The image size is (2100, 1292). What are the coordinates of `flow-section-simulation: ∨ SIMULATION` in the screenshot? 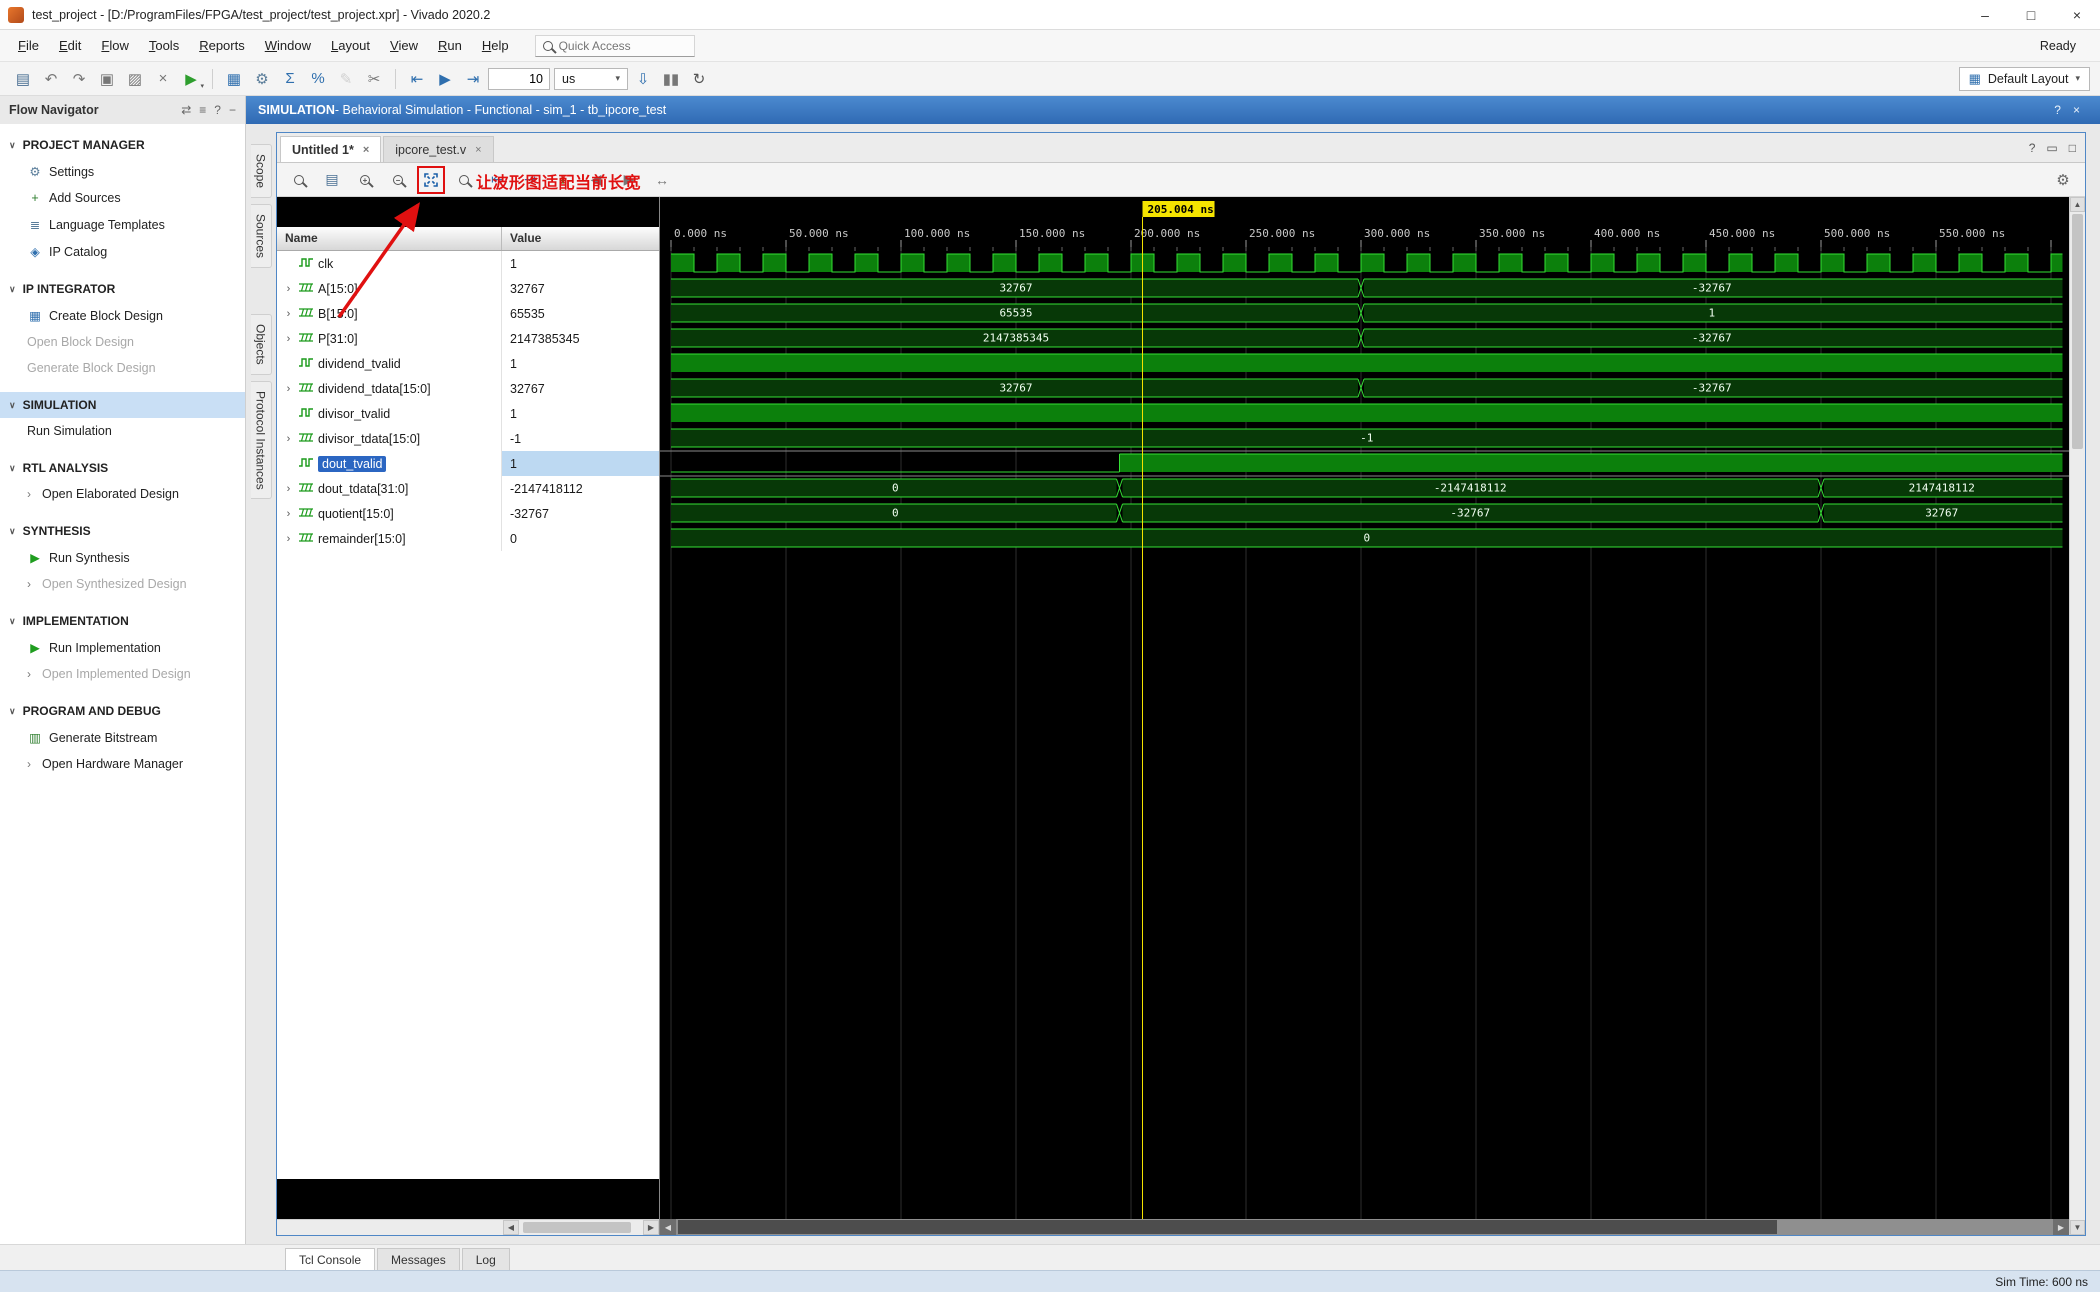 It's located at (122, 405).